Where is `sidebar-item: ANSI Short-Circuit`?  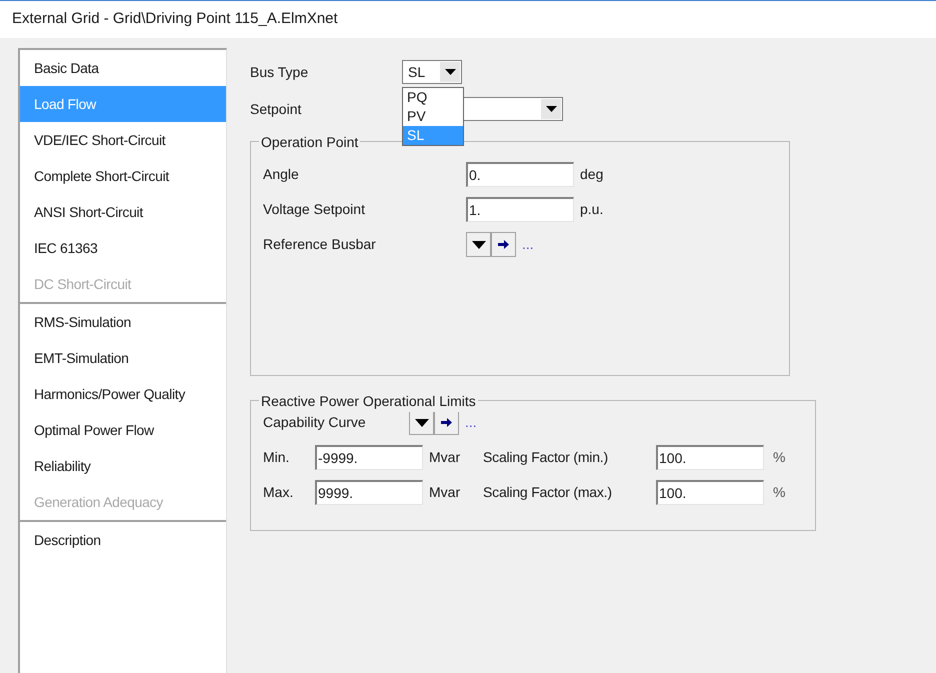
sidebar-item: ANSI Short-Circuit is located at coordinates (123, 212).